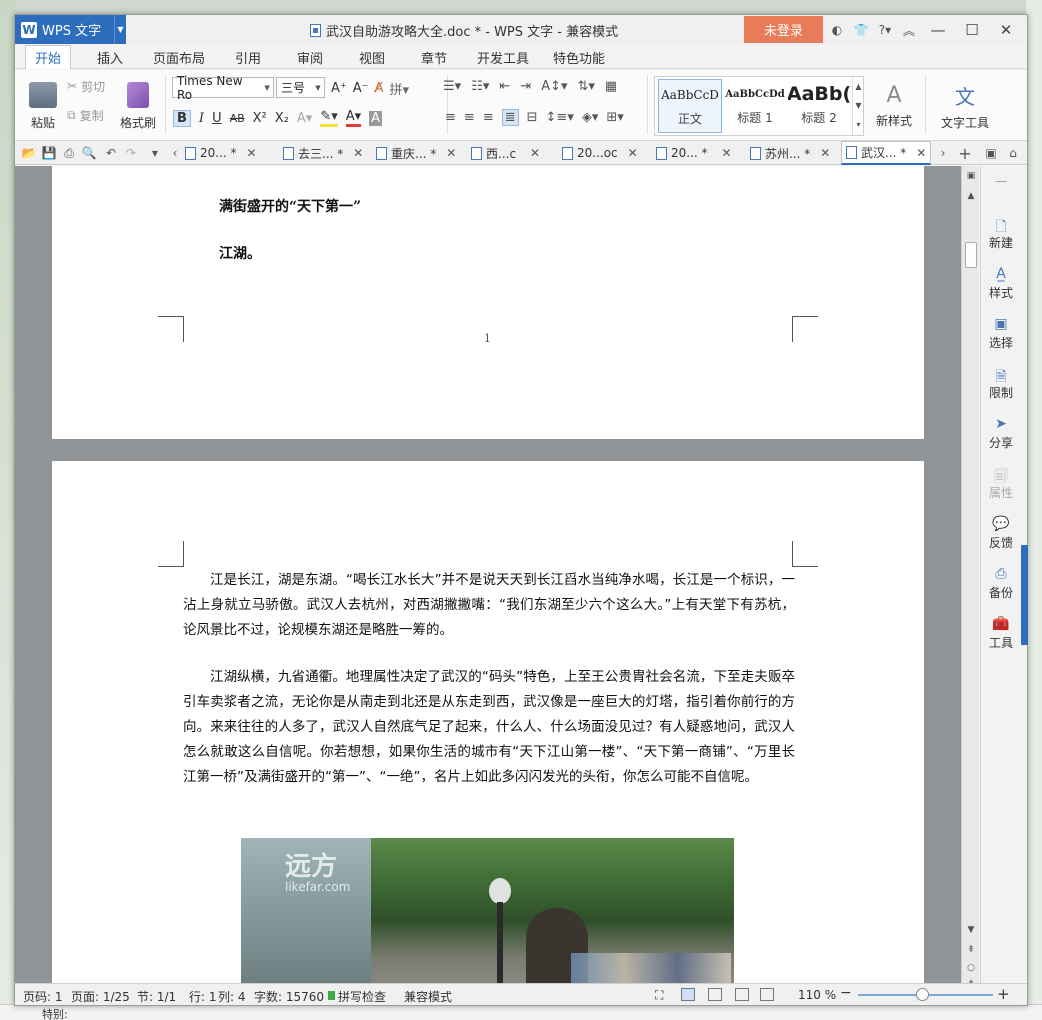  What do you see at coordinates (362, 996) in the screenshot?
I see `status-spell-check: 拼写检查` at bounding box center [362, 996].